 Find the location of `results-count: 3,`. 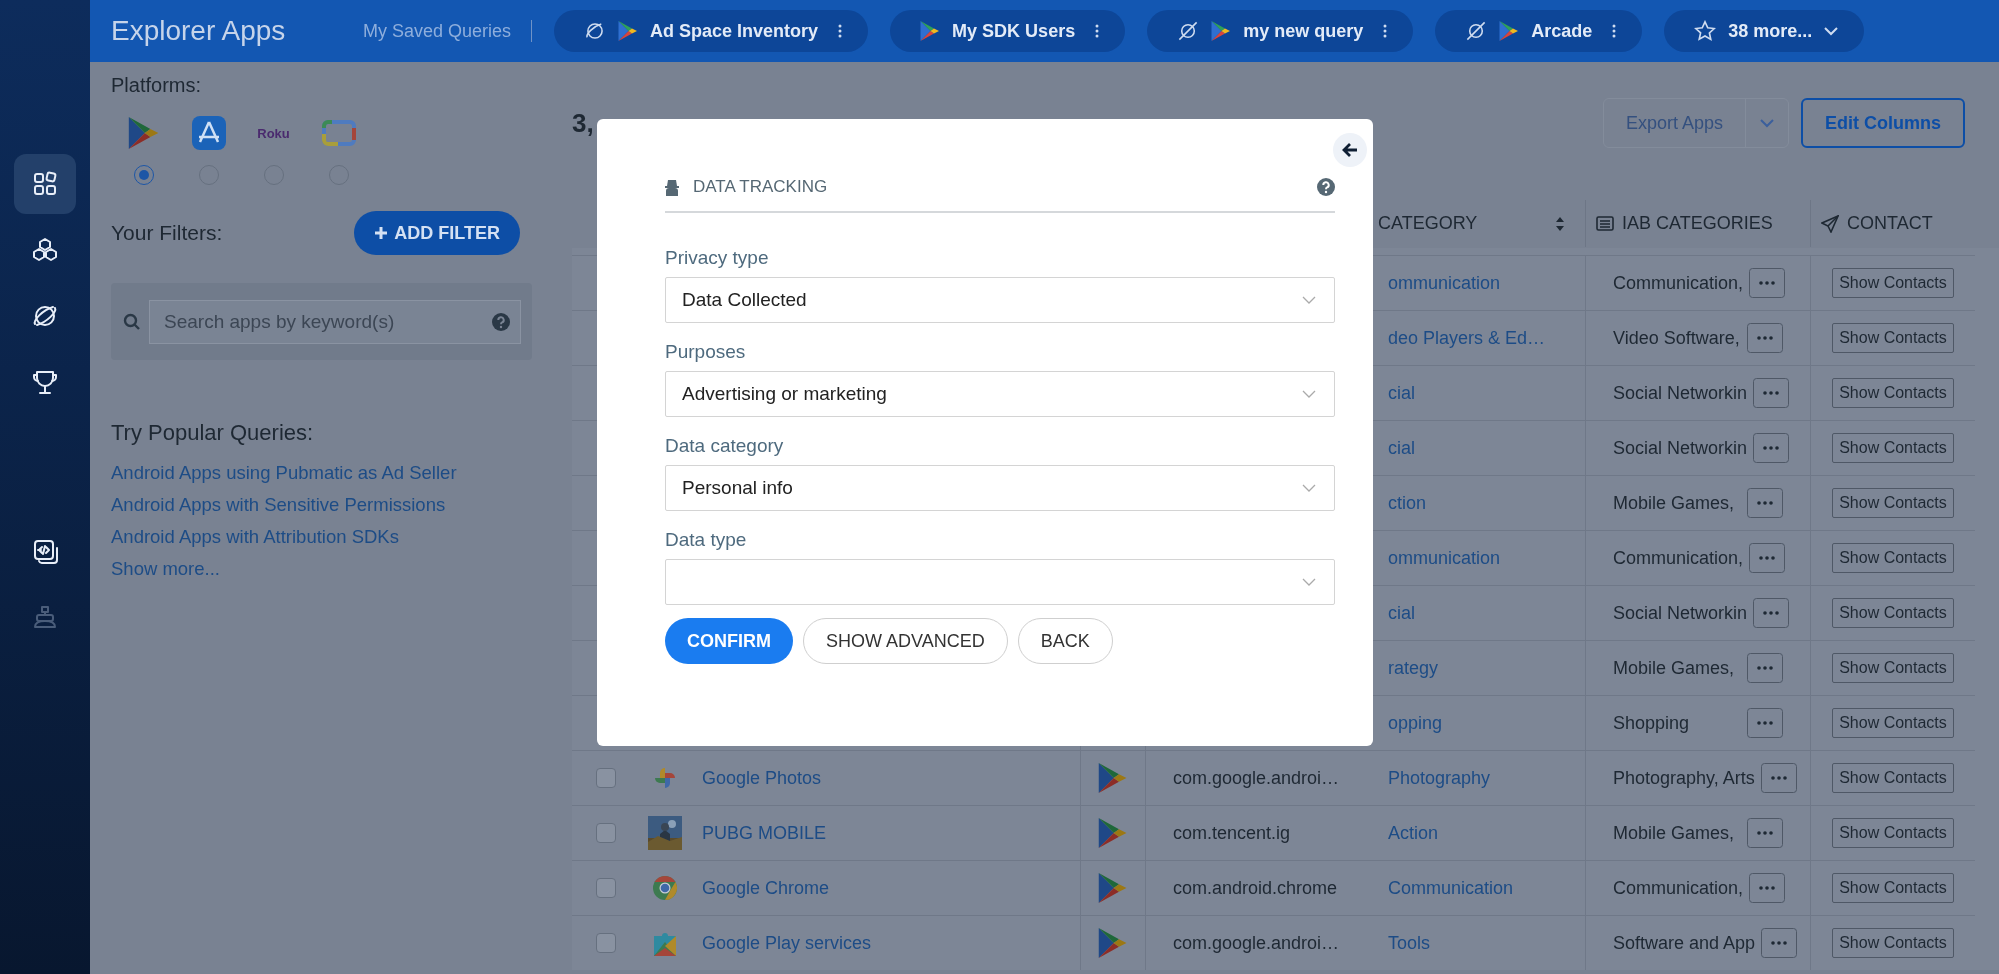

results-count: 3, is located at coordinates (583, 123).